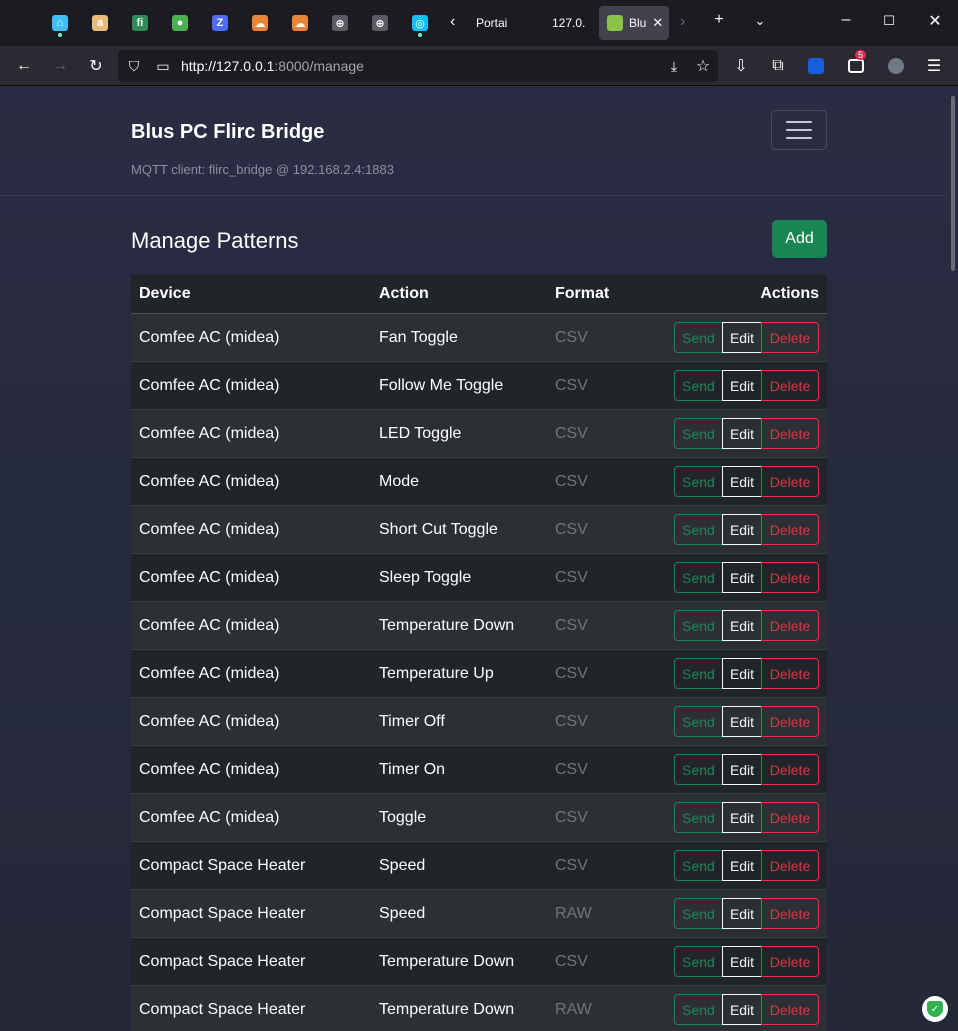 The width and height of the screenshot is (958, 1031). Describe the element at coordinates (799, 239) in the screenshot. I see `add-pattern-button: Add` at that location.